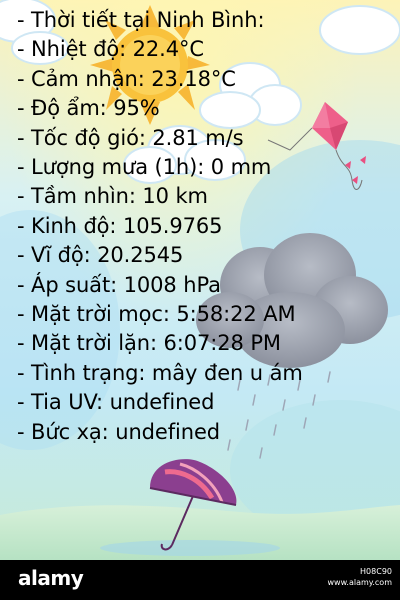 The width and height of the screenshot is (400, 600). I want to click on weather-humidity: - Độ ẩm: 95%, so click(88, 108).